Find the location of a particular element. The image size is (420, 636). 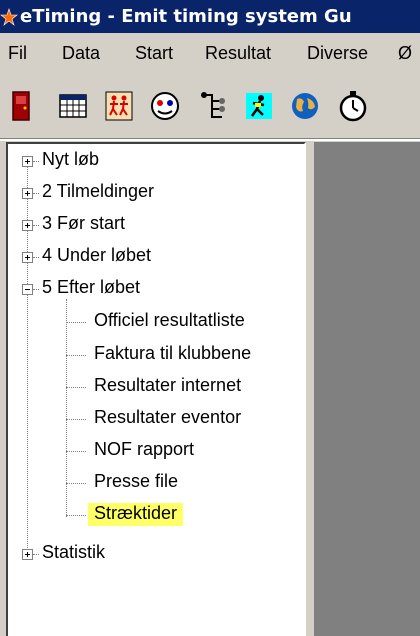

tree-node-label: Statistik is located at coordinates (74, 552).